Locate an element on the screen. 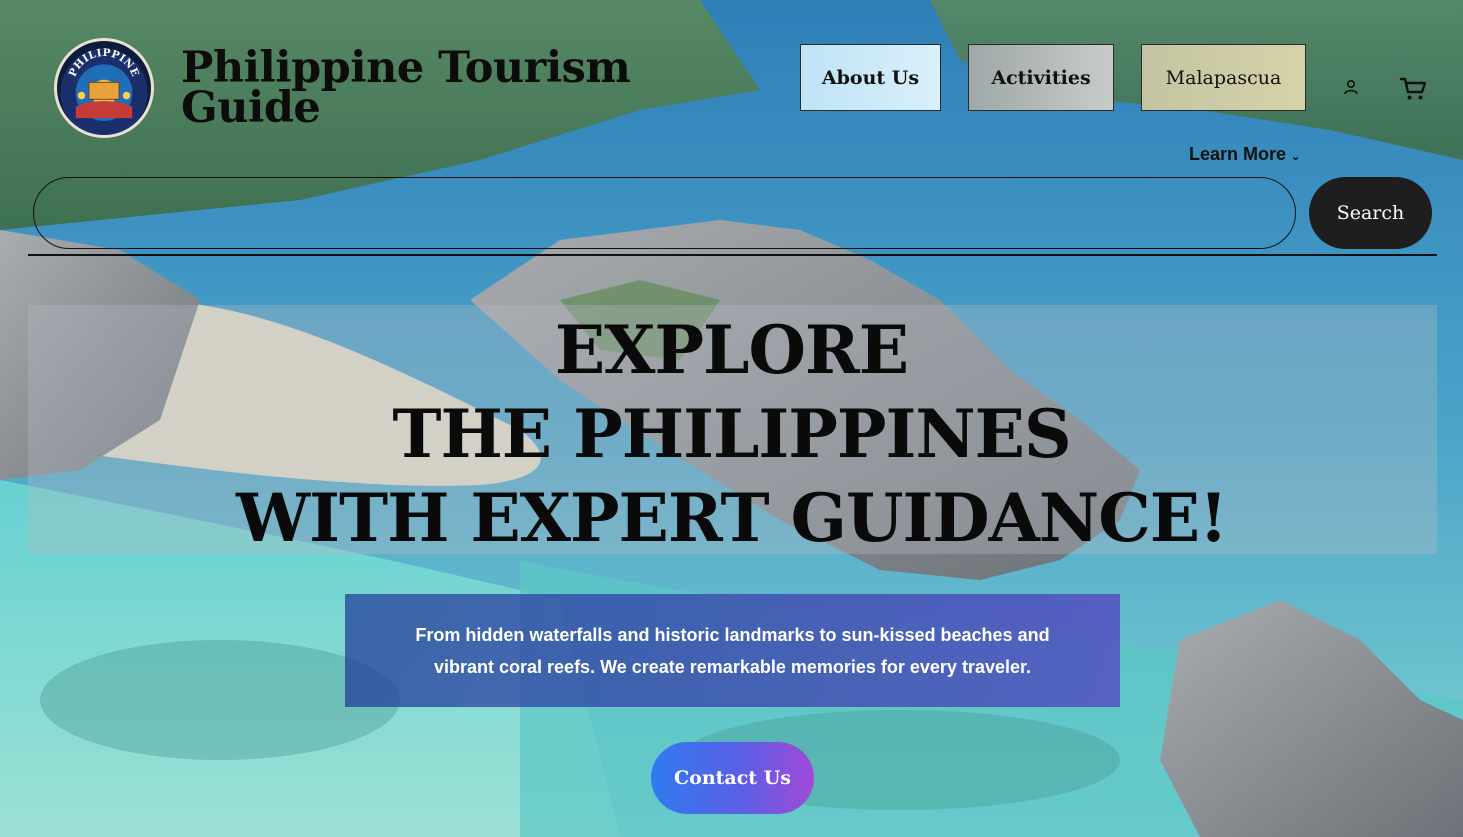  cart-icon is located at coordinates (1413, 88).